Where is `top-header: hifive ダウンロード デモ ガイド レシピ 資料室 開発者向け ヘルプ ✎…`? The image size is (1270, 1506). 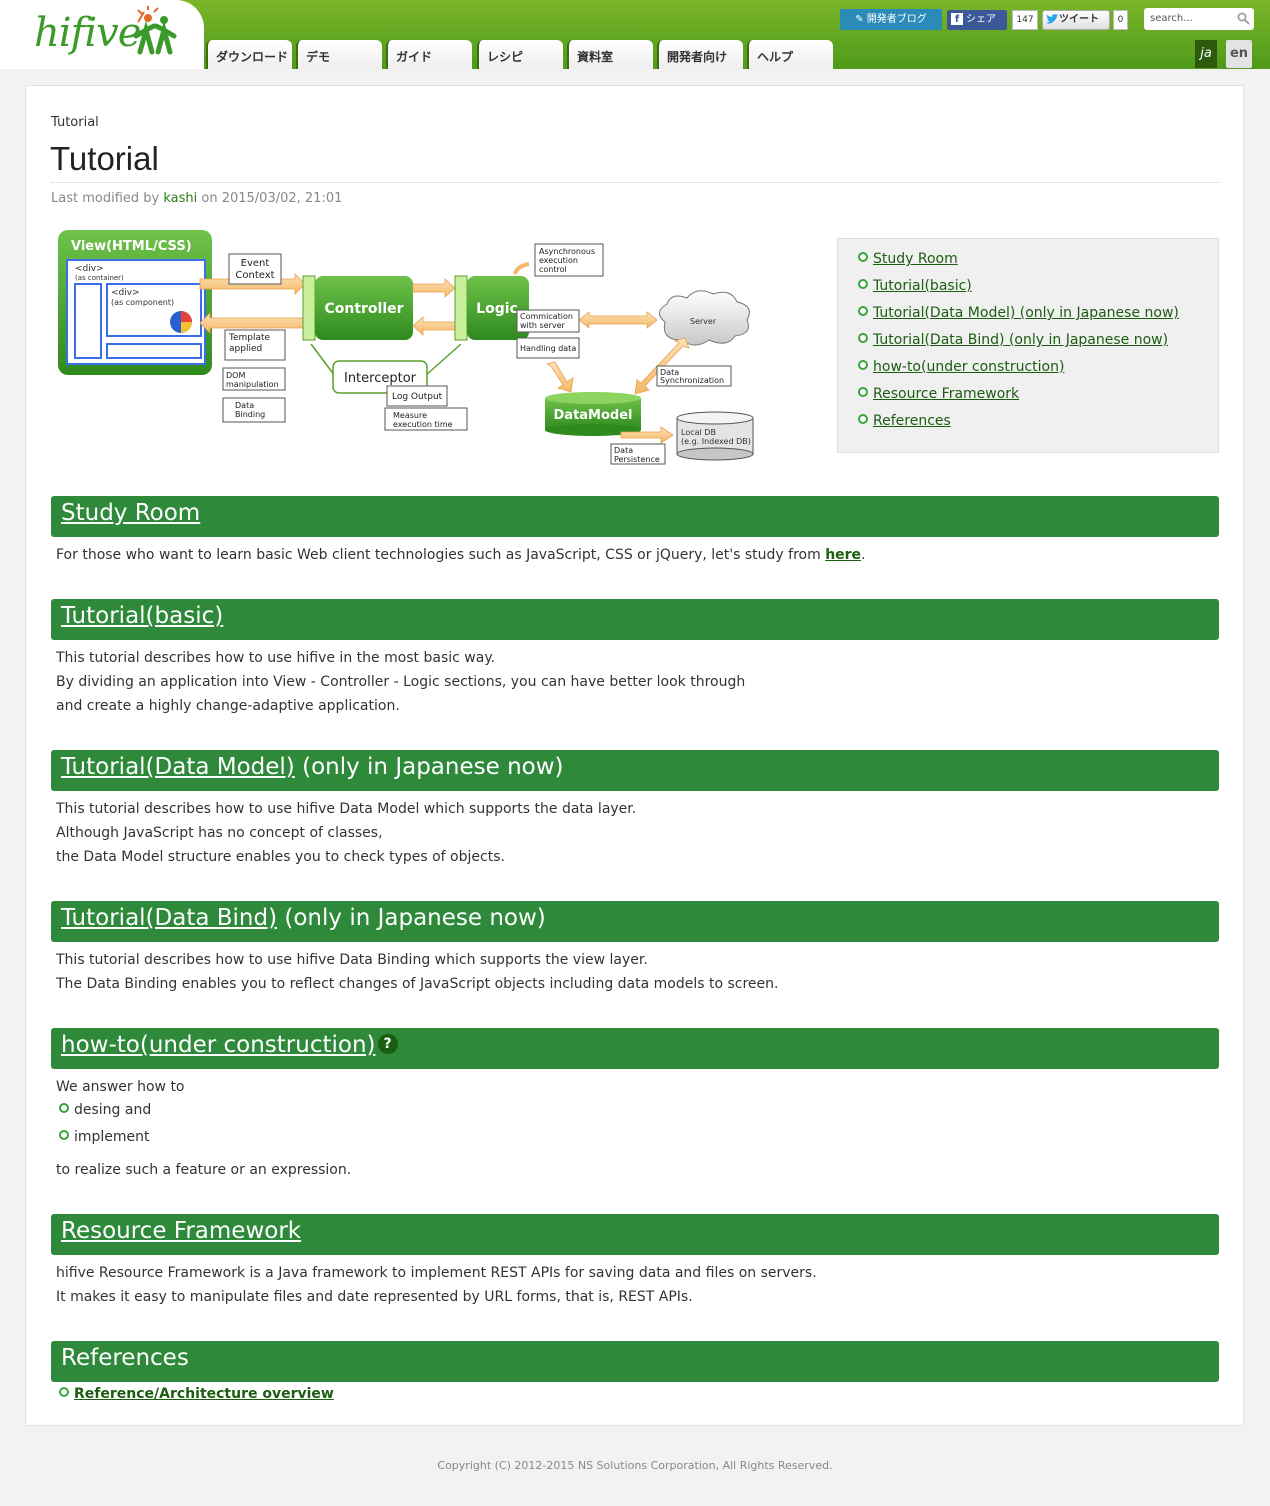 top-header: hifive ダウンロード デモ ガイド レシピ 資料室 開発者向け ヘルプ ✎… is located at coordinates (635, 34).